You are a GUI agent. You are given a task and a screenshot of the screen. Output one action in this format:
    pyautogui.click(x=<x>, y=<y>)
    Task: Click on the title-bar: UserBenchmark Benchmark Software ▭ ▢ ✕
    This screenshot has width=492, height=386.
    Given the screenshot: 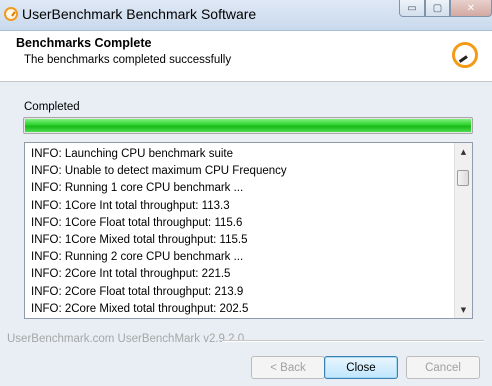 What is the action you would take?
    pyautogui.click(x=246, y=15)
    